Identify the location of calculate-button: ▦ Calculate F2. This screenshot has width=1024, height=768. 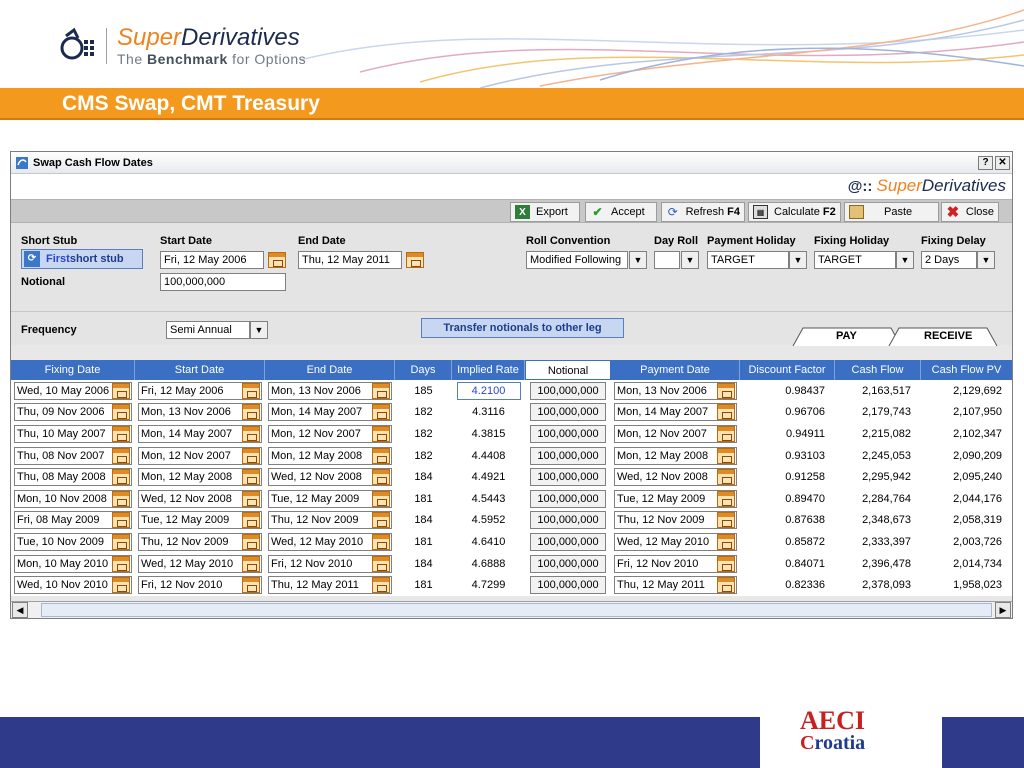
(794, 212).